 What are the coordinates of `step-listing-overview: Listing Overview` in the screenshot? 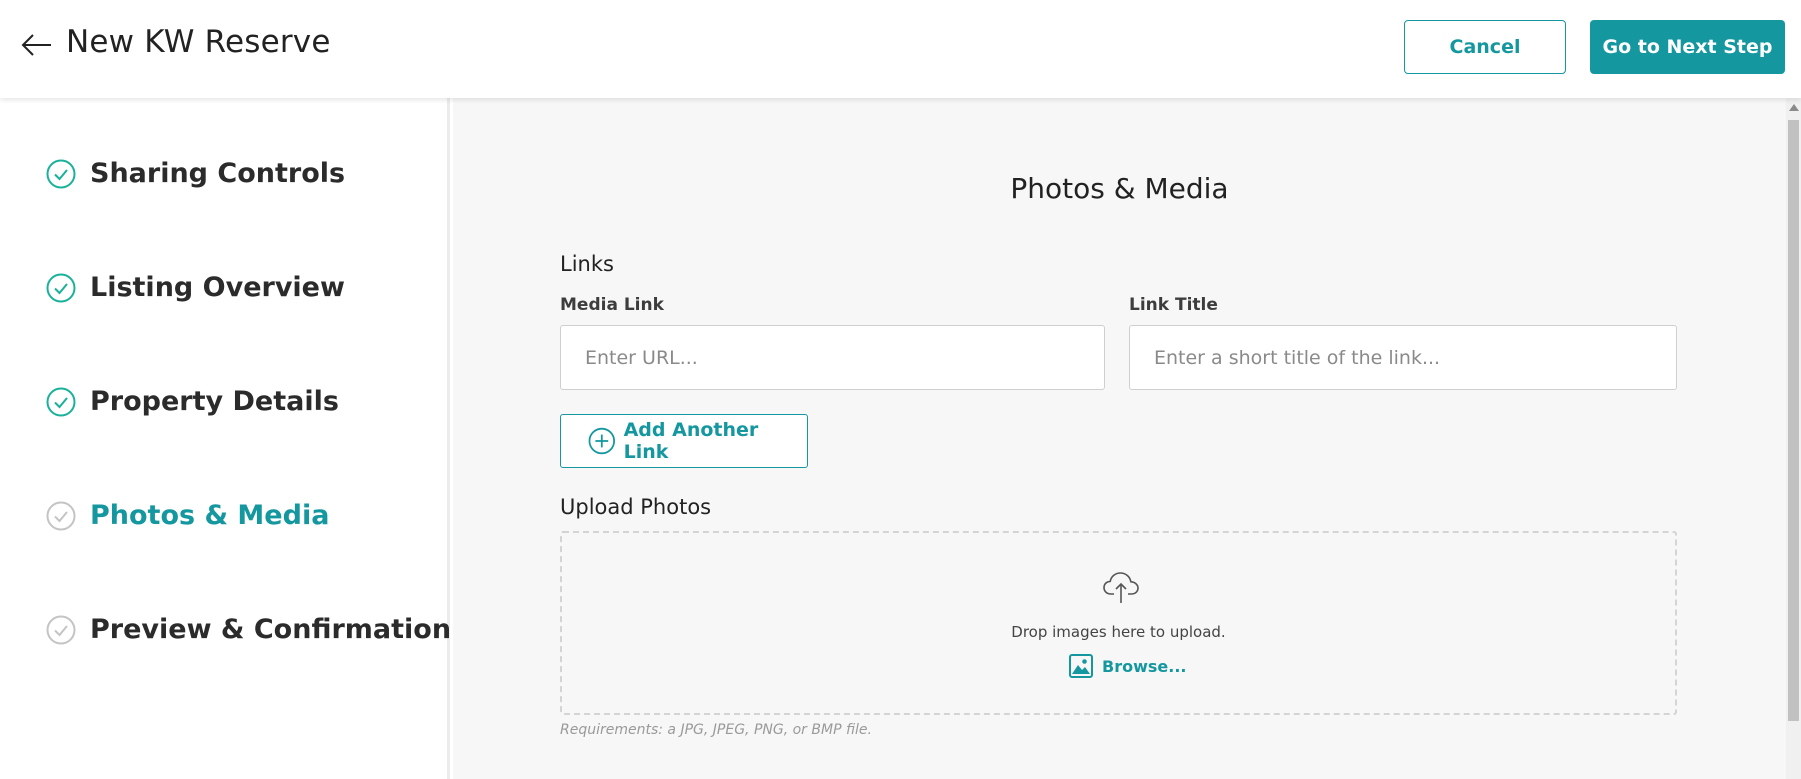 It's located at (195, 287).